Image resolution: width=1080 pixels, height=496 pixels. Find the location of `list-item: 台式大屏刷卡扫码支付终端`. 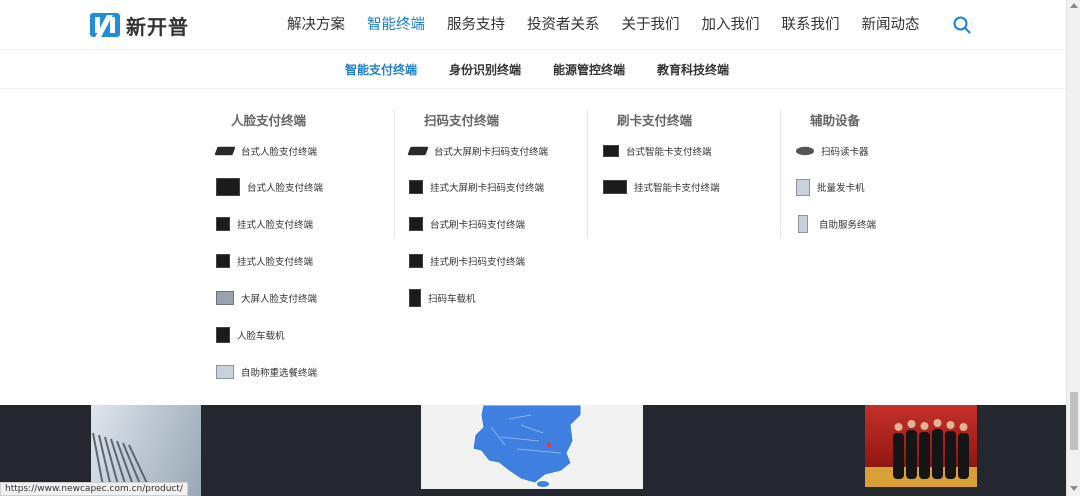

list-item: 台式大屏刷卡扫码支付终端 is located at coordinates (477, 151).